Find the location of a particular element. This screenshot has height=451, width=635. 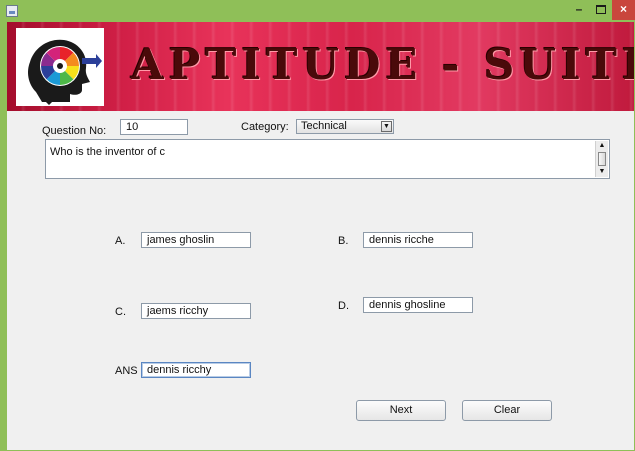

option-d-label: D. is located at coordinates (343, 306).